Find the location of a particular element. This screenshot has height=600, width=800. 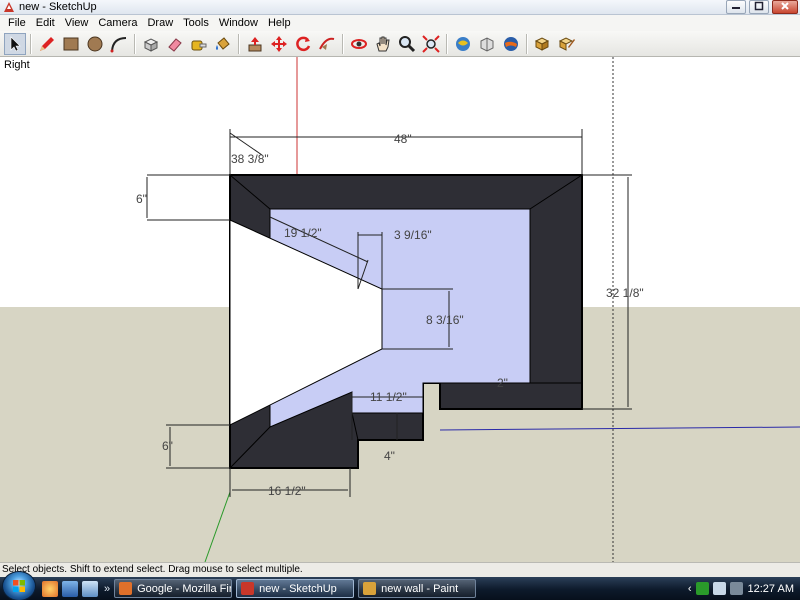

menu-file: File is located at coordinates (17, 23).